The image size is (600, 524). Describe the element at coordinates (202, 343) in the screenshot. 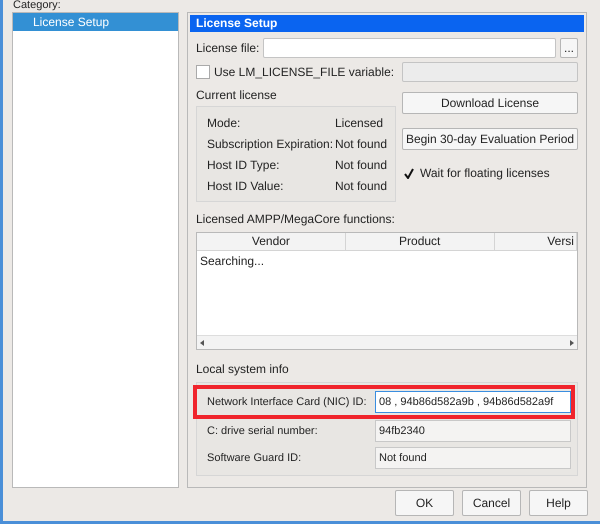

I see `scroll-left-icon` at that location.